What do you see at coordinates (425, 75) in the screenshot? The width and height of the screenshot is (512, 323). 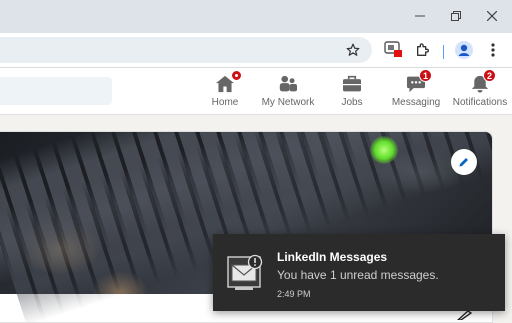 I see `messaging-badge: 1` at bounding box center [425, 75].